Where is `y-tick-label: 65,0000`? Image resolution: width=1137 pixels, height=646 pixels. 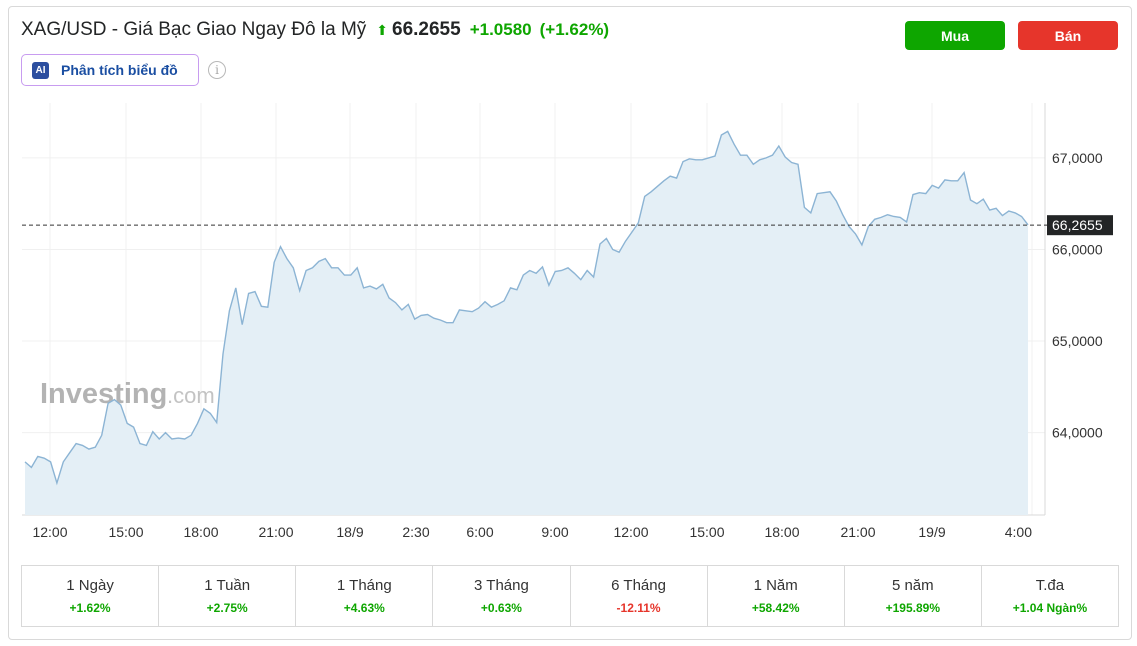 y-tick-label: 65,0000 is located at coordinates (1077, 341).